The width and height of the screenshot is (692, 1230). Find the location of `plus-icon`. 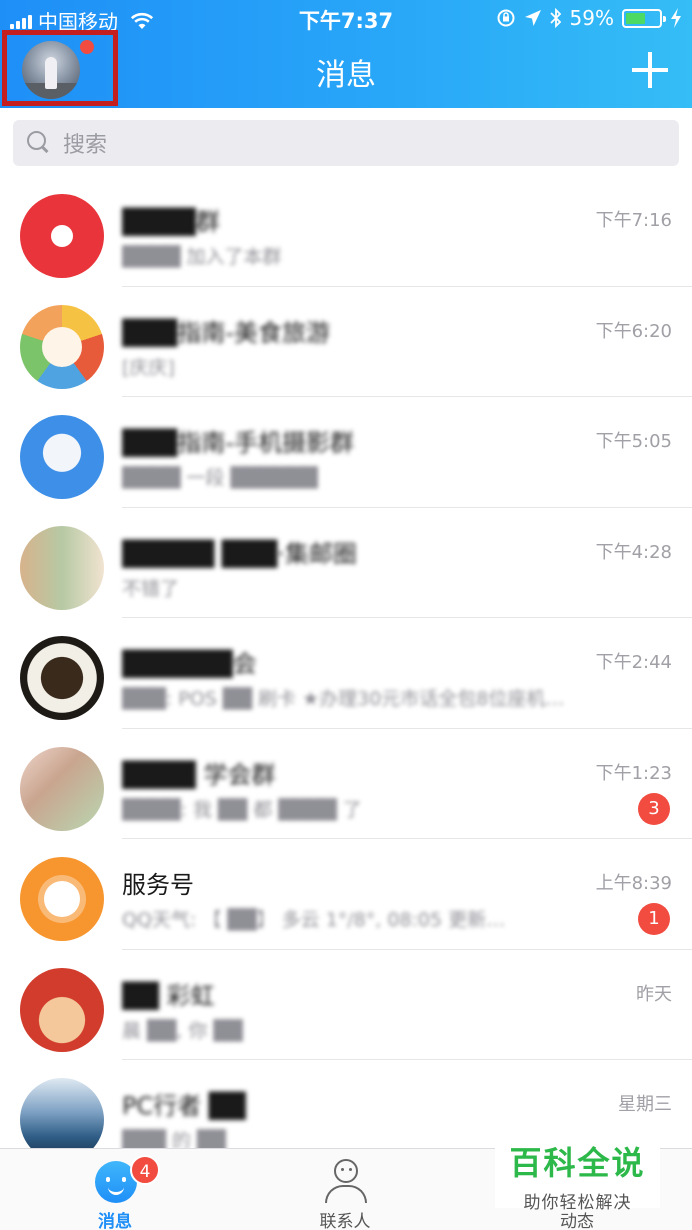

plus-icon is located at coordinates (650, 70).